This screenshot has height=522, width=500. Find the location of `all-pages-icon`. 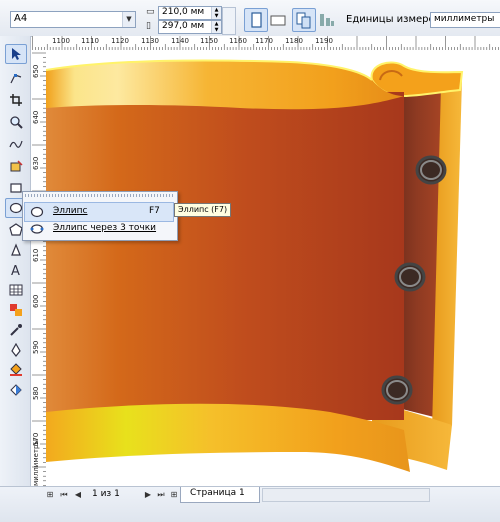

all-pages-icon is located at coordinates (303, 20).